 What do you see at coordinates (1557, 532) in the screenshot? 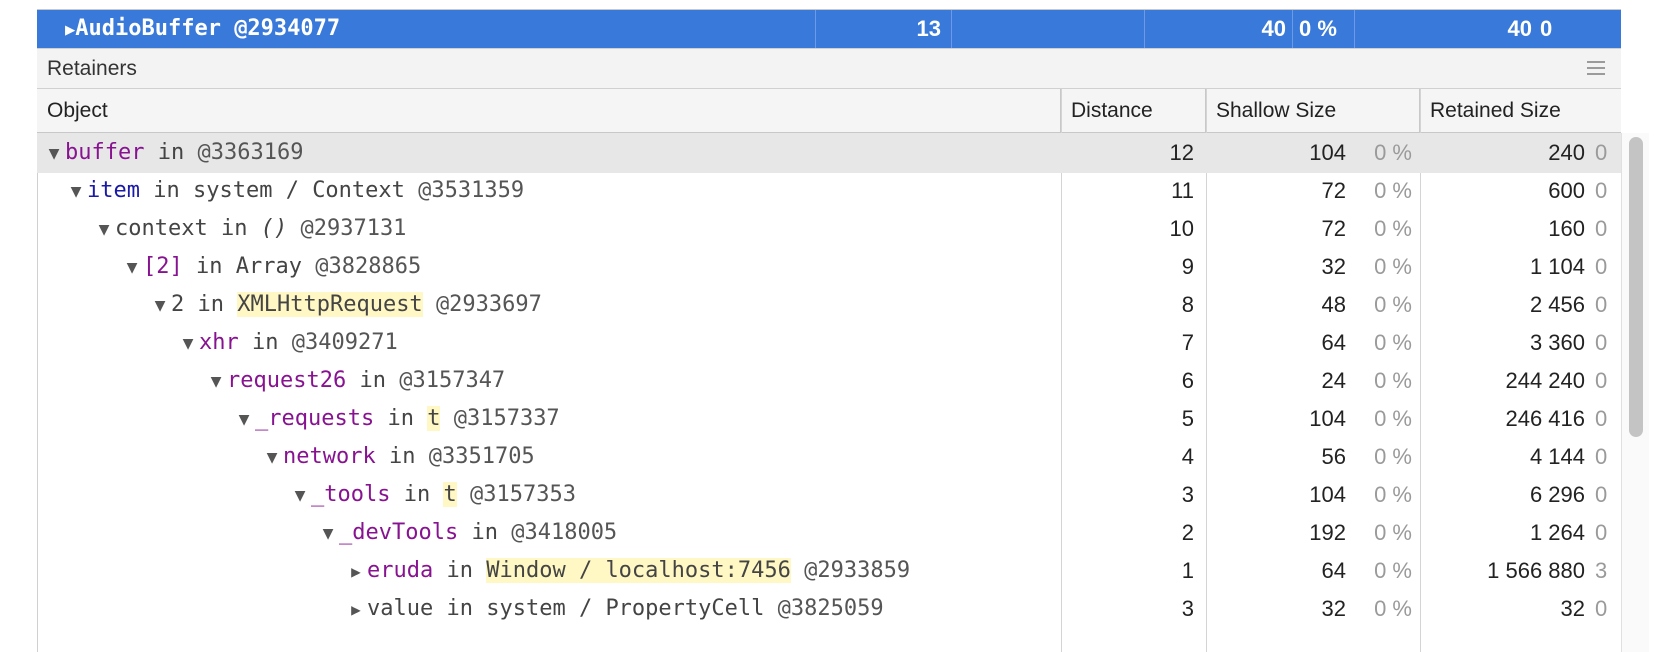
I see `tree-row-retained-size: 1 264` at bounding box center [1557, 532].